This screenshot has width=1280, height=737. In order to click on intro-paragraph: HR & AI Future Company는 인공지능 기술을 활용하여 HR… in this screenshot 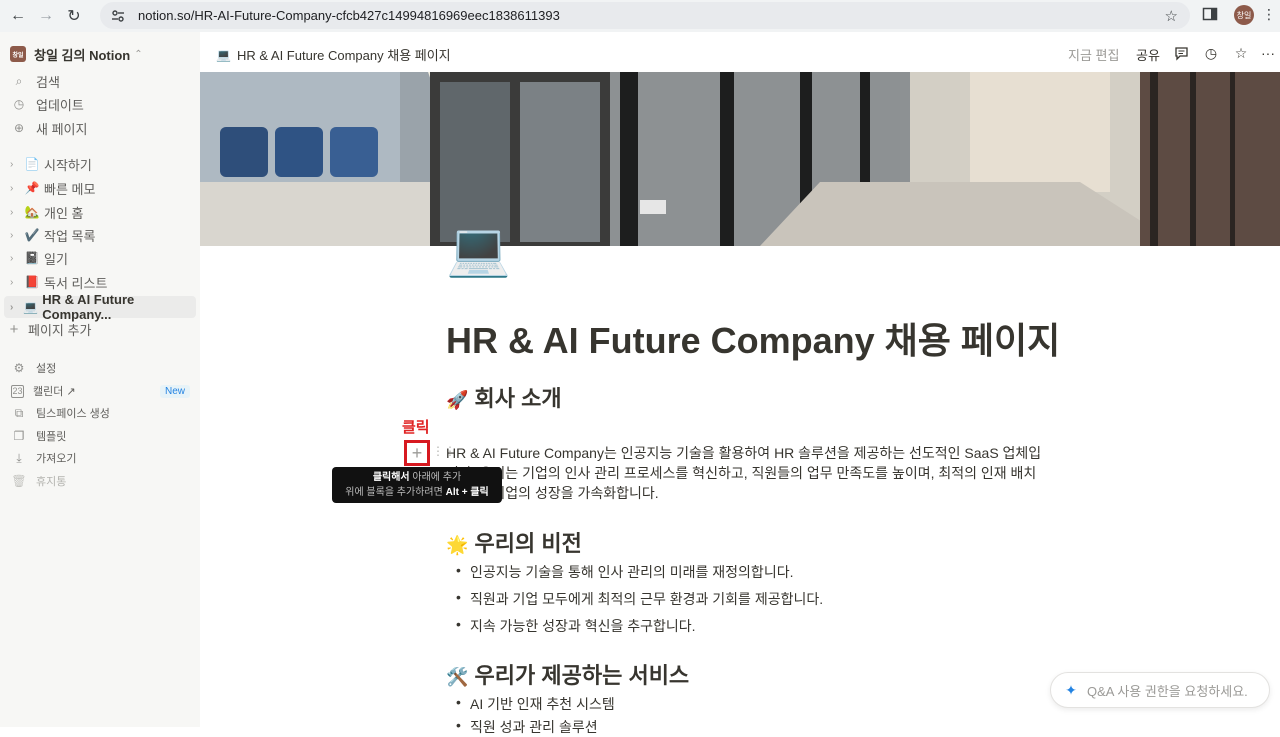, I will do `click(746, 473)`.